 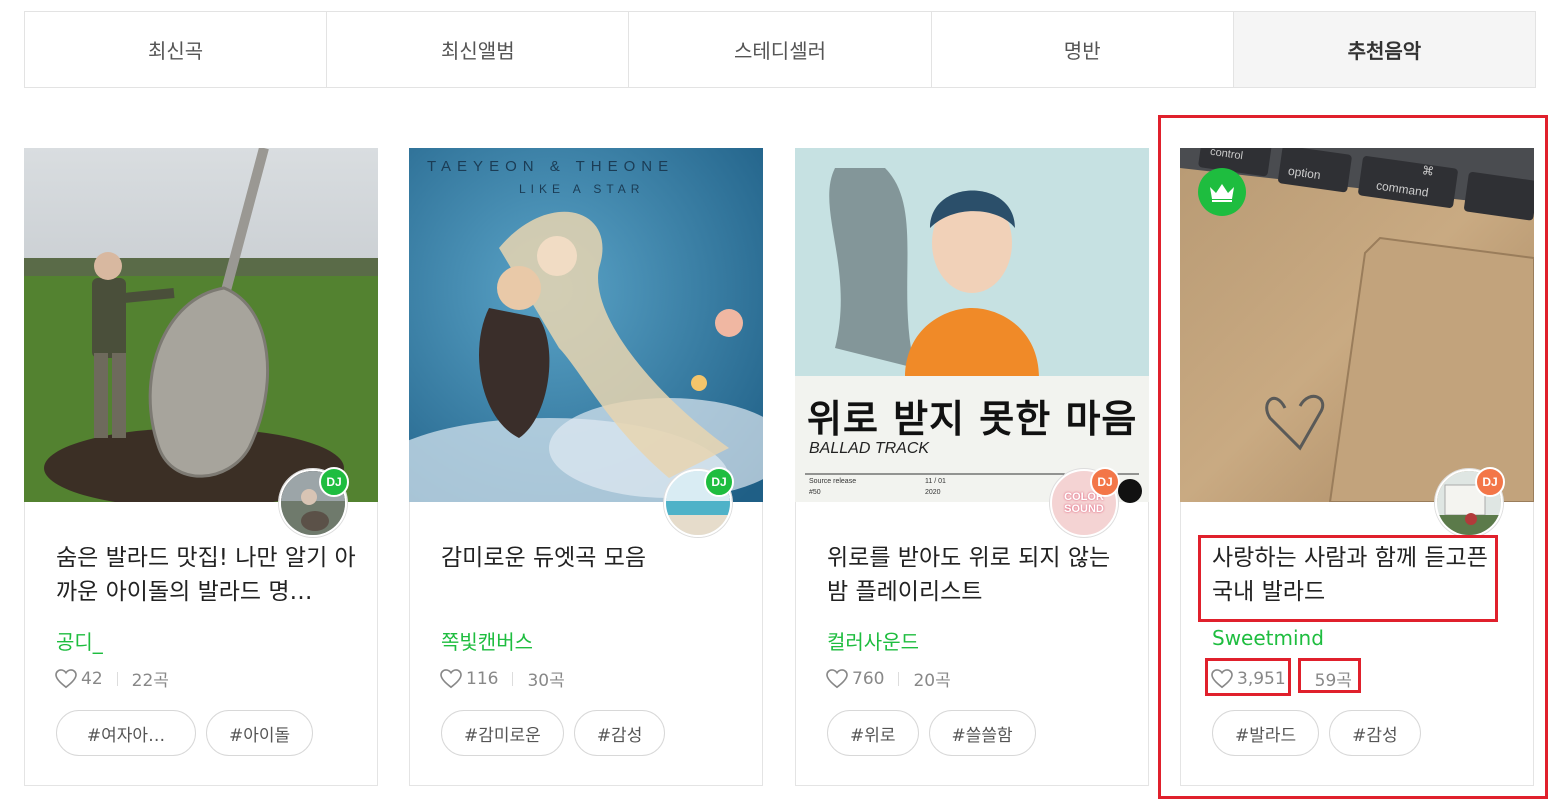 I want to click on crown-icon, so click(x=1222, y=193).